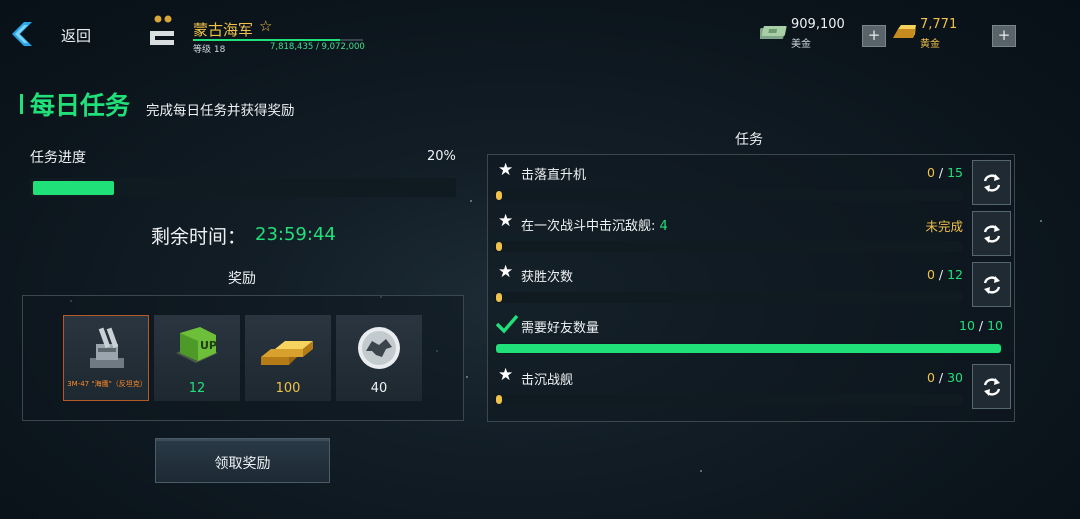 The width and height of the screenshot is (1080, 519). Describe the element at coordinates (208, 345) in the screenshot. I see `svg-text: UP` at that location.